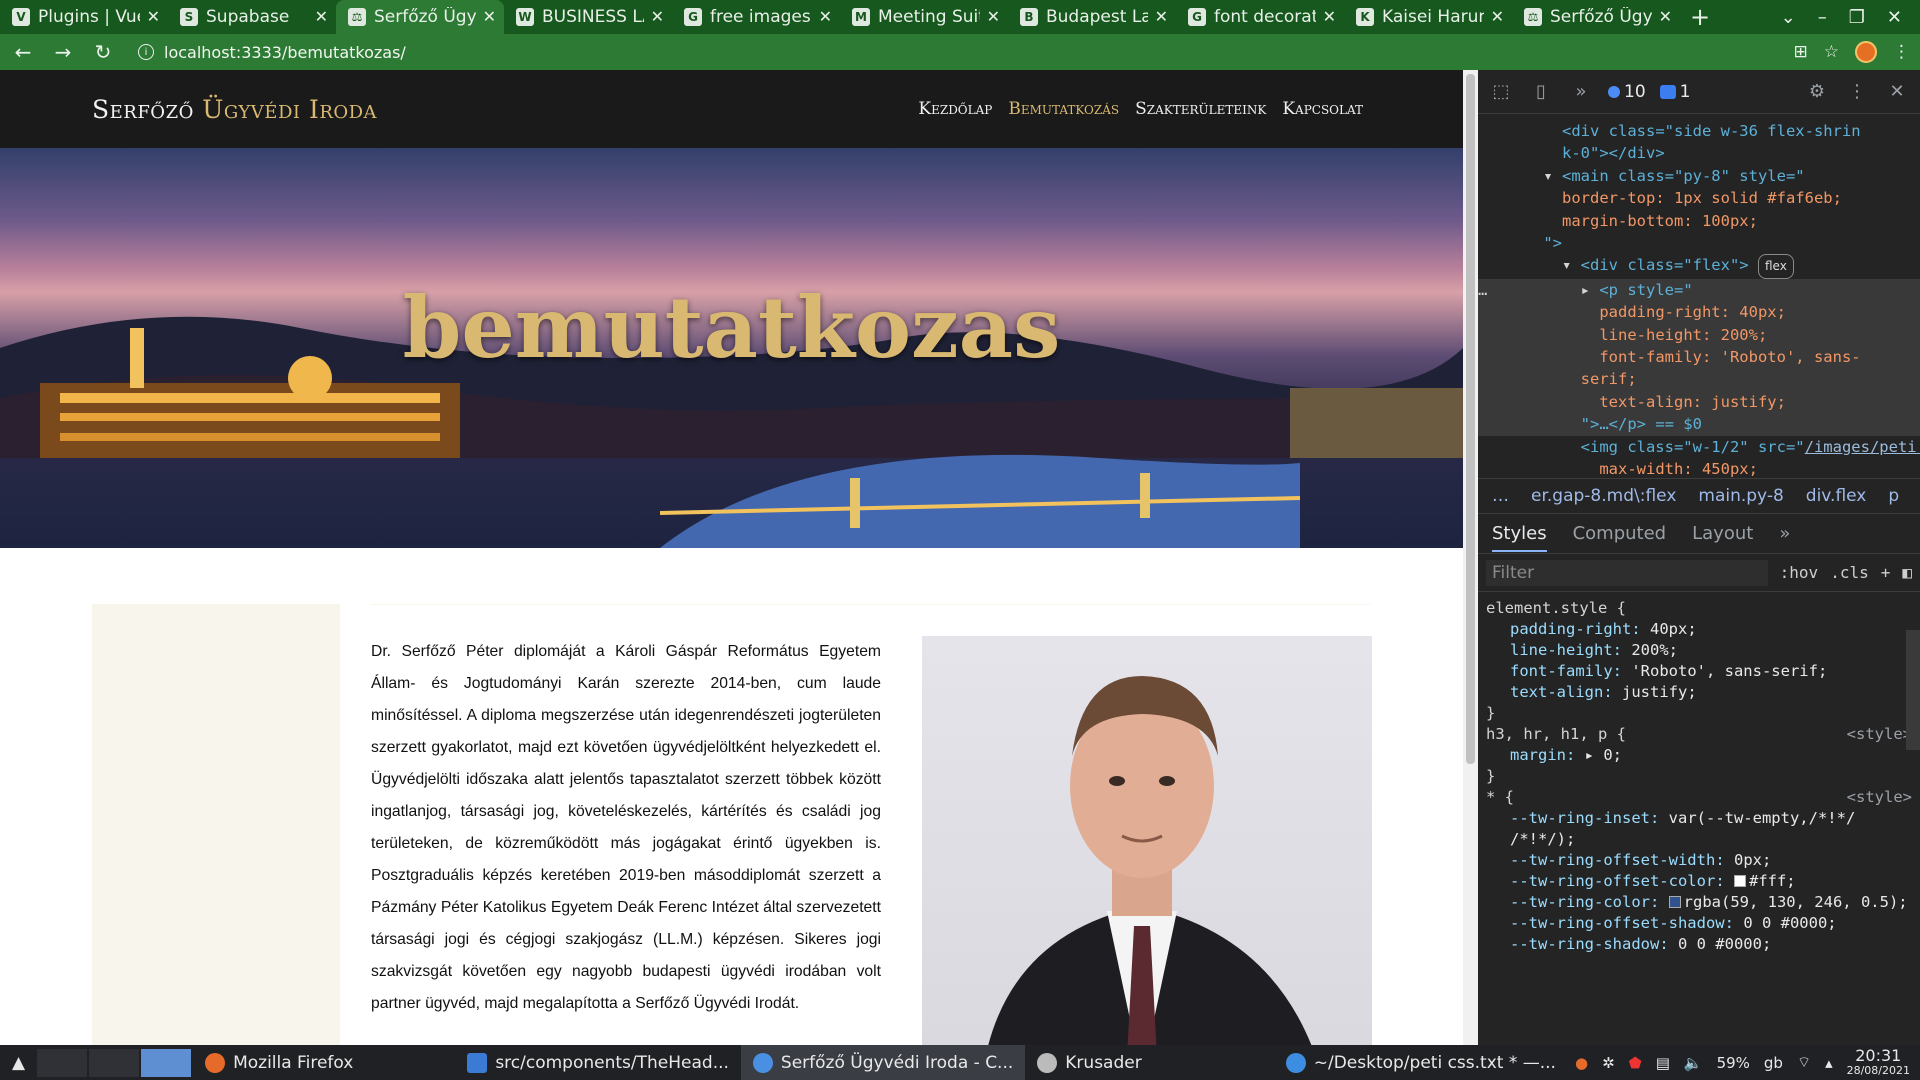 The width and height of the screenshot is (1920, 1080). What do you see at coordinates (1799, 572) in the screenshot?
I see `hover-state-toggle: :hov` at bounding box center [1799, 572].